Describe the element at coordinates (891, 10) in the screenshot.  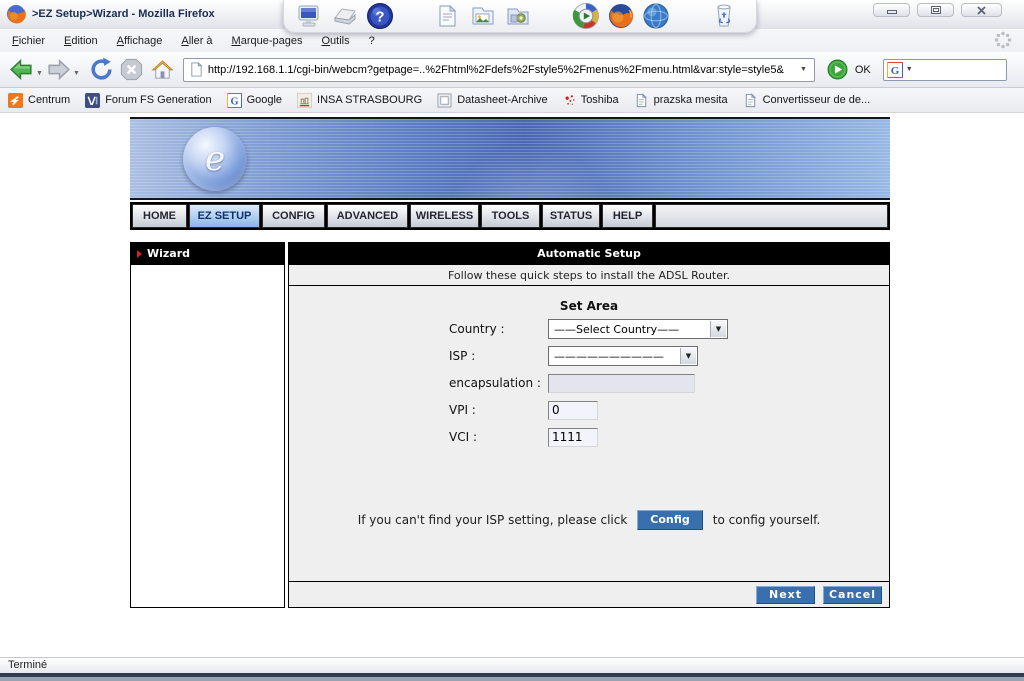
I see `minimize-button` at that location.